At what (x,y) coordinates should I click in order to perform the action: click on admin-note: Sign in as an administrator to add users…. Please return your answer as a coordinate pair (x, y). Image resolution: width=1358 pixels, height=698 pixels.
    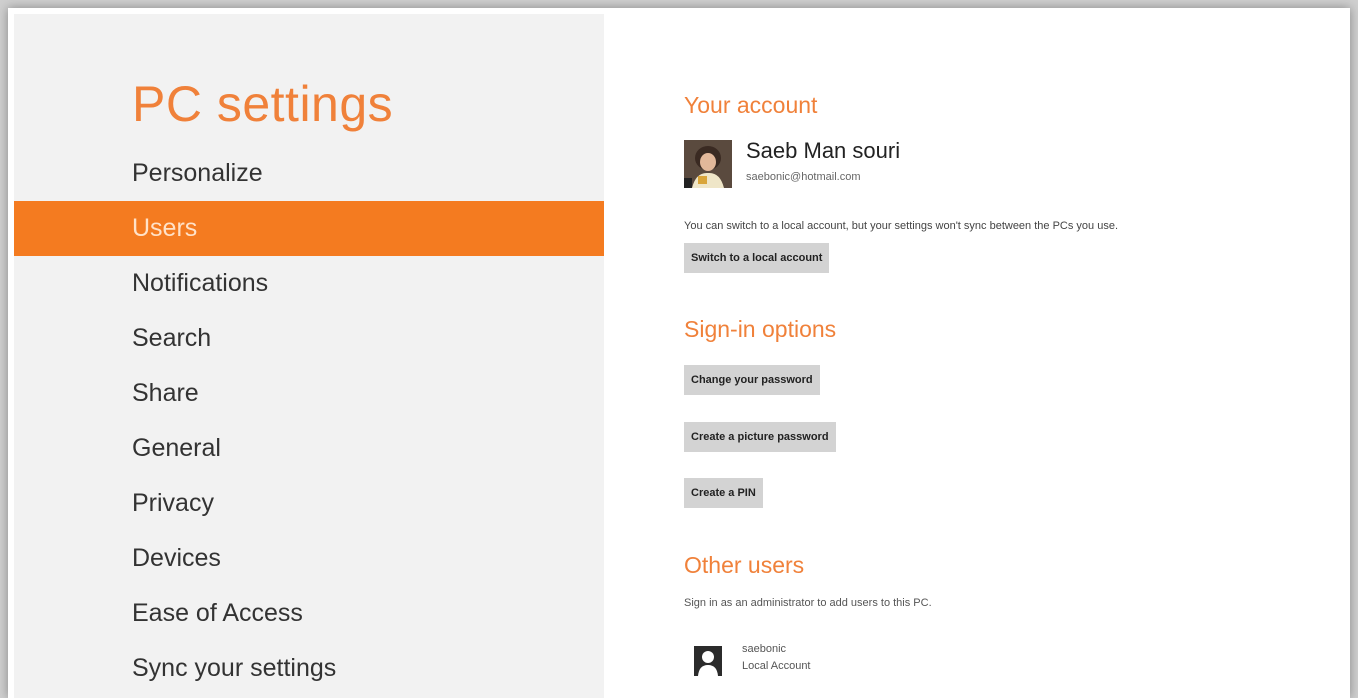
    Looking at the image, I should click on (808, 603).